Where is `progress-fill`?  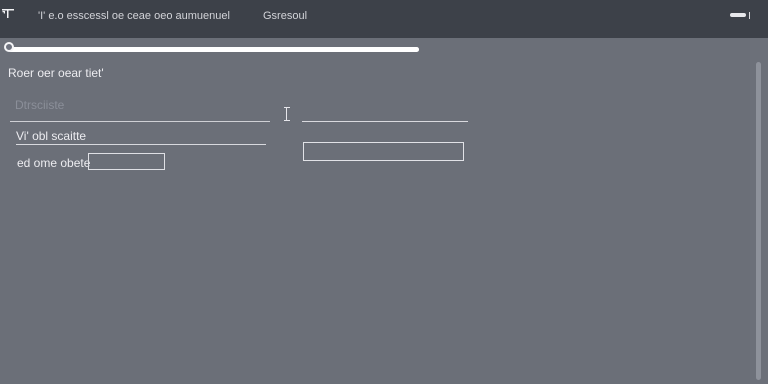 progress-fill is located at coordinates (213, 49).